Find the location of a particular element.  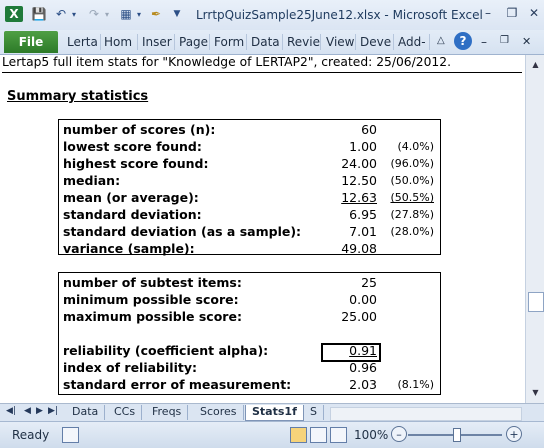

stat-value: 25 is located at coordinates (369, 282).